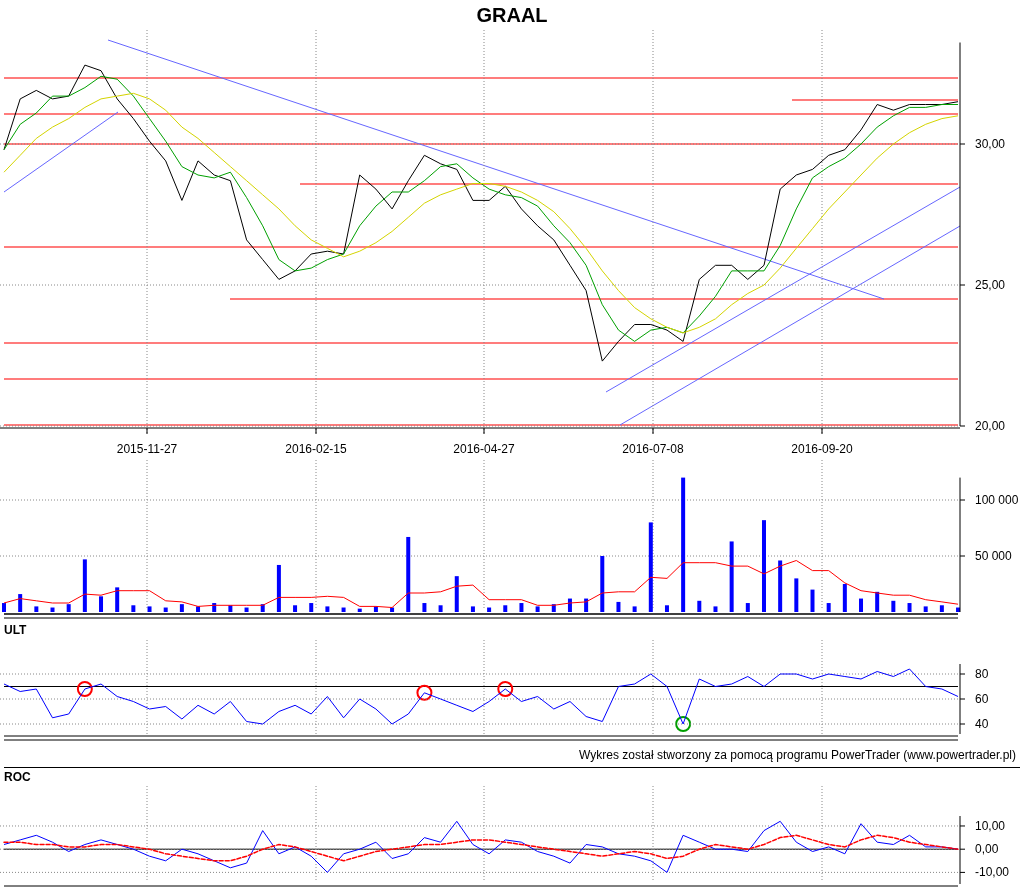  I want to click on axis-label: 20,00, so click(990, 426).